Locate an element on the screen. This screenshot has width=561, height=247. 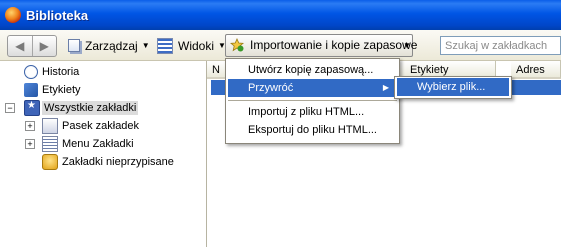
back-button: ◀ is located at coordinates (20, 46).